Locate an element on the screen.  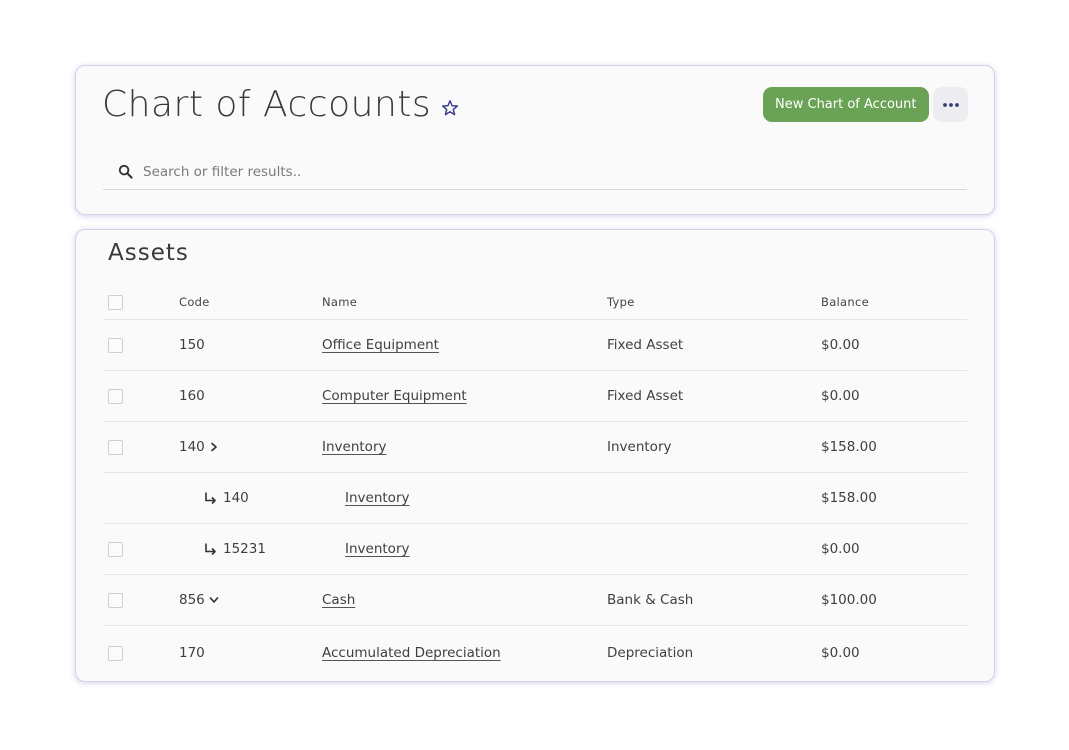
ellipsis-icon is located at coordinates (951, 105).